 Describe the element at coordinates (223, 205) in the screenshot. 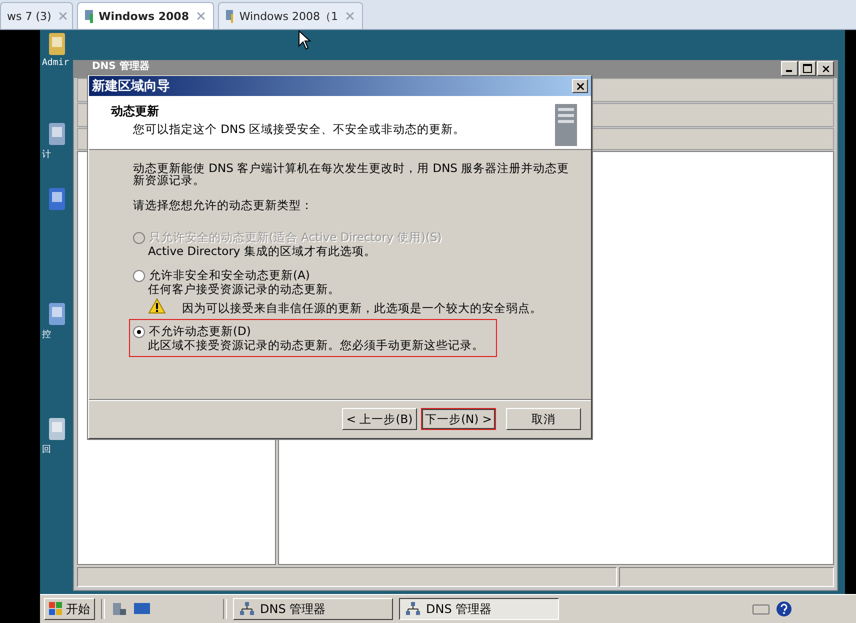

I see `prompt-text: 请选择您想允许的动态更新类型：` at that location.